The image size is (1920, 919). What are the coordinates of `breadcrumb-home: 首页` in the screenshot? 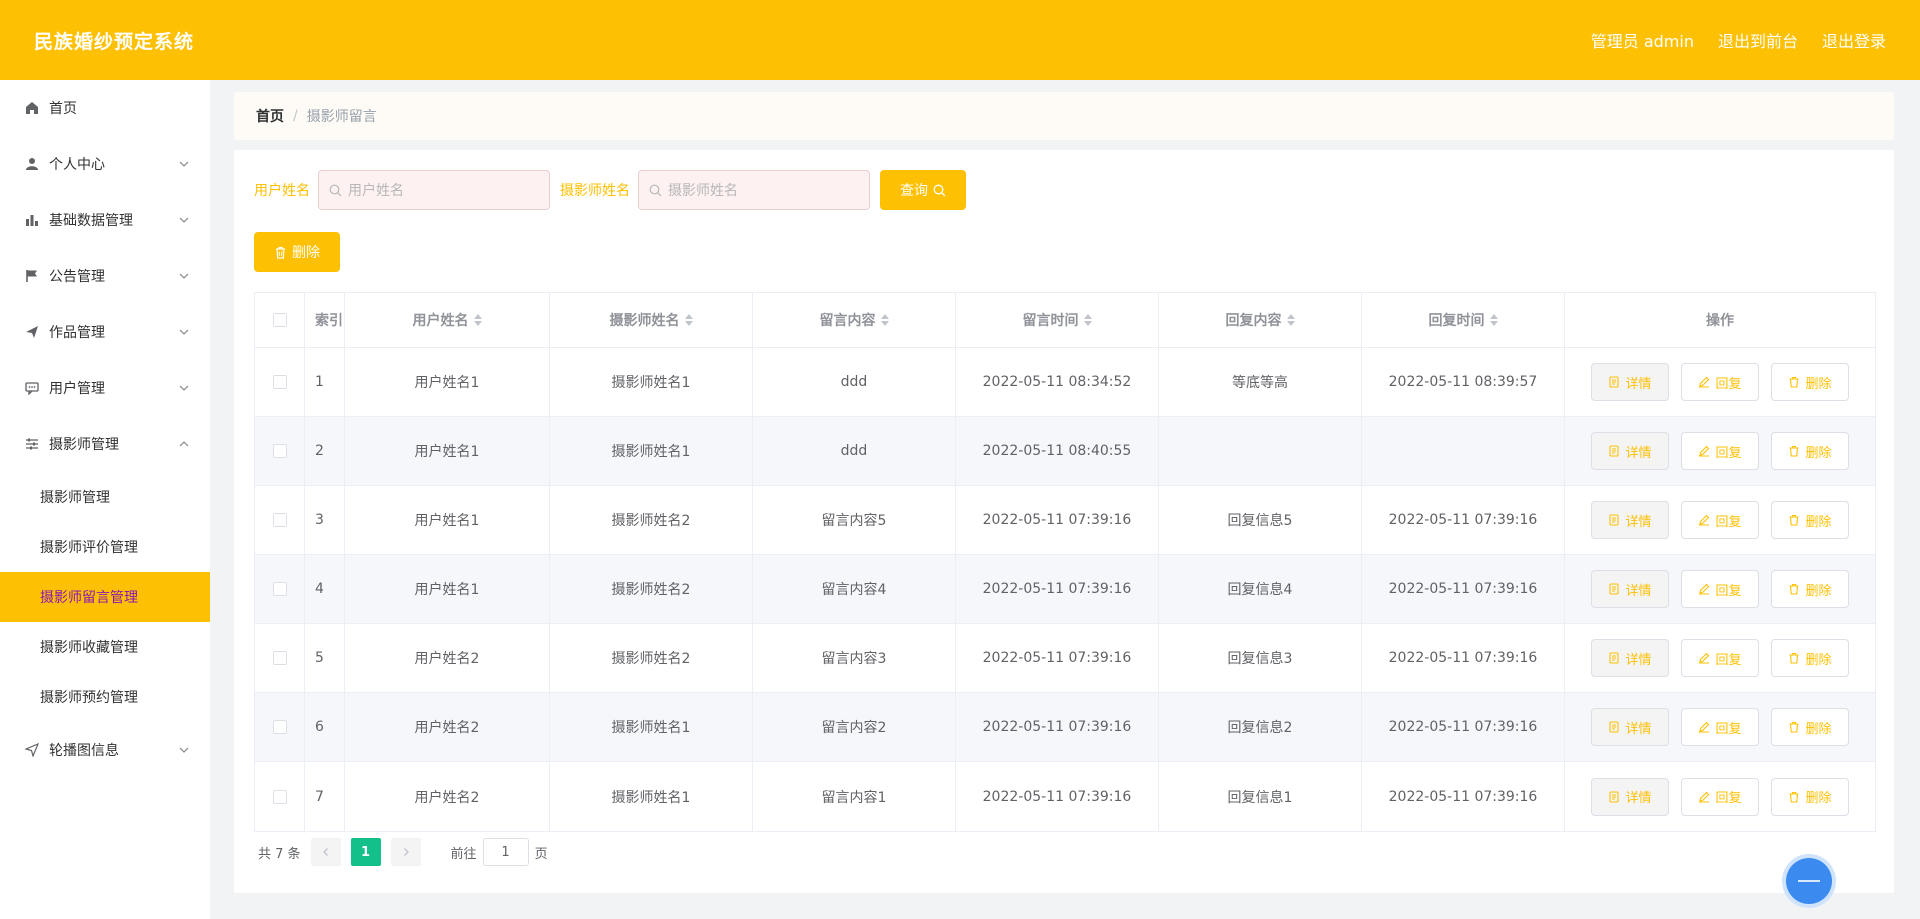 It's located at (270, 116).